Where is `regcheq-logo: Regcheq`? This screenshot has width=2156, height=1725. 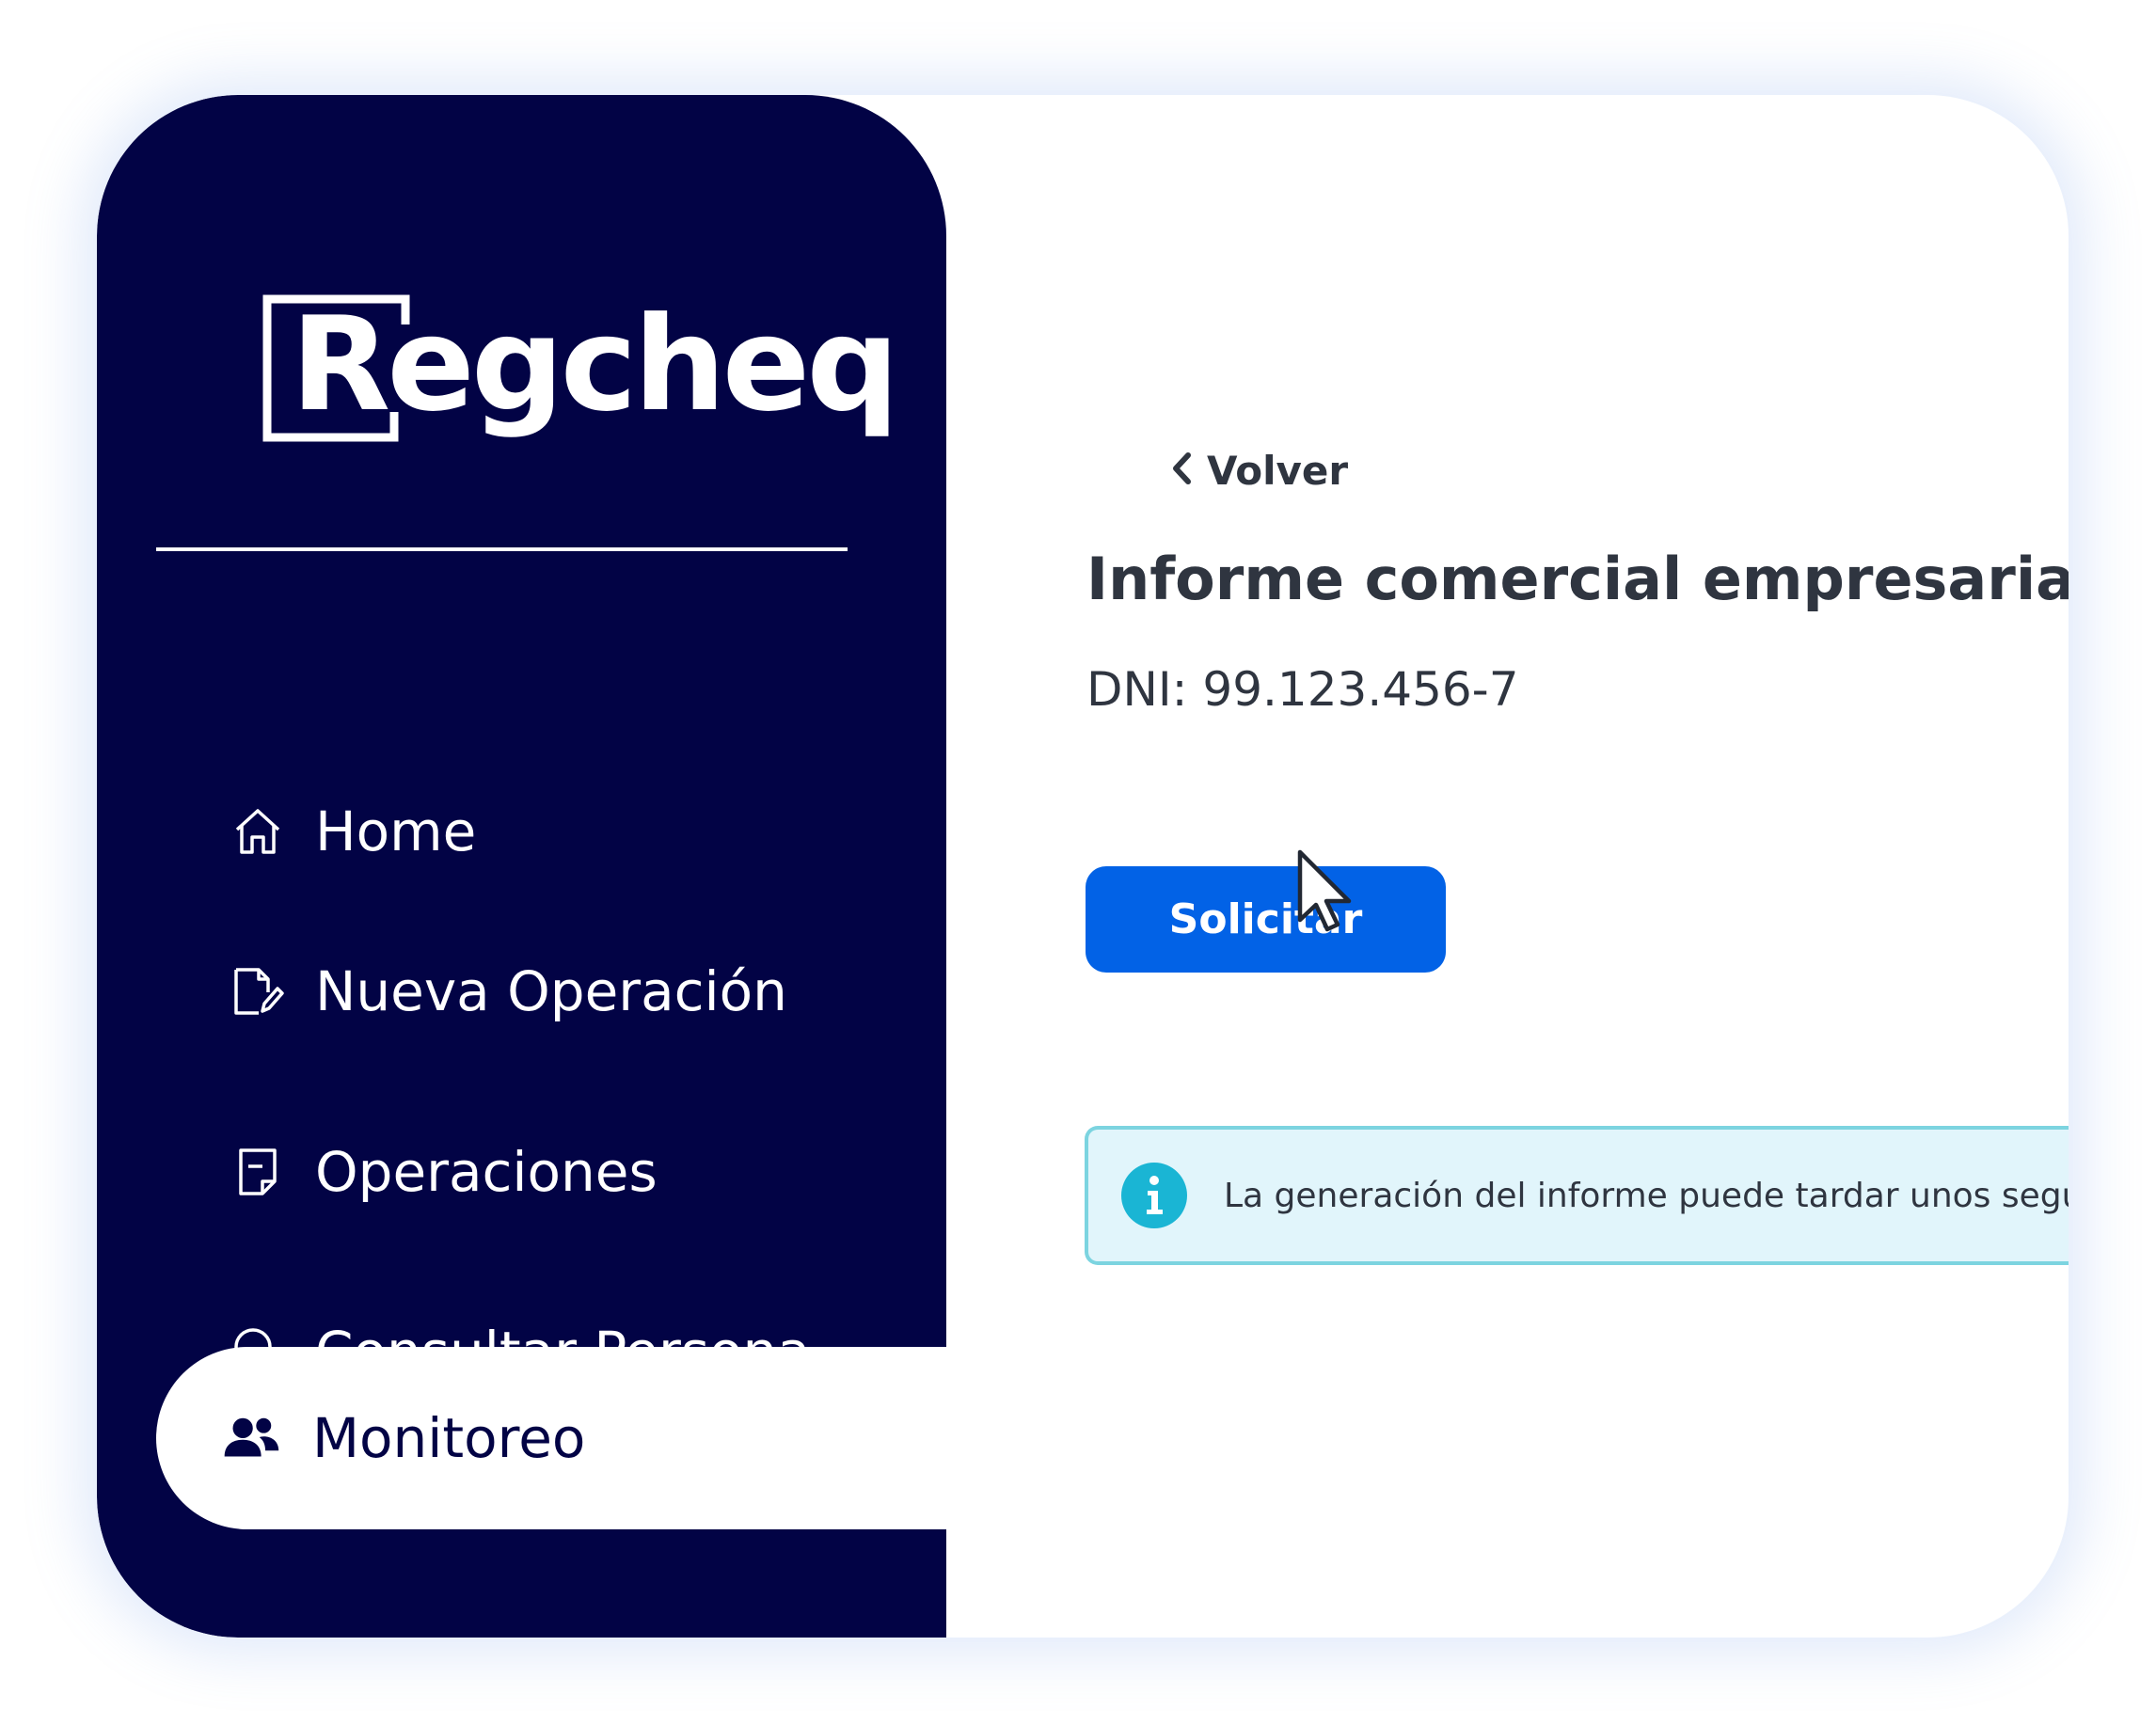
regcheq-logo: Regcheq is located at coordinates (580, 374).